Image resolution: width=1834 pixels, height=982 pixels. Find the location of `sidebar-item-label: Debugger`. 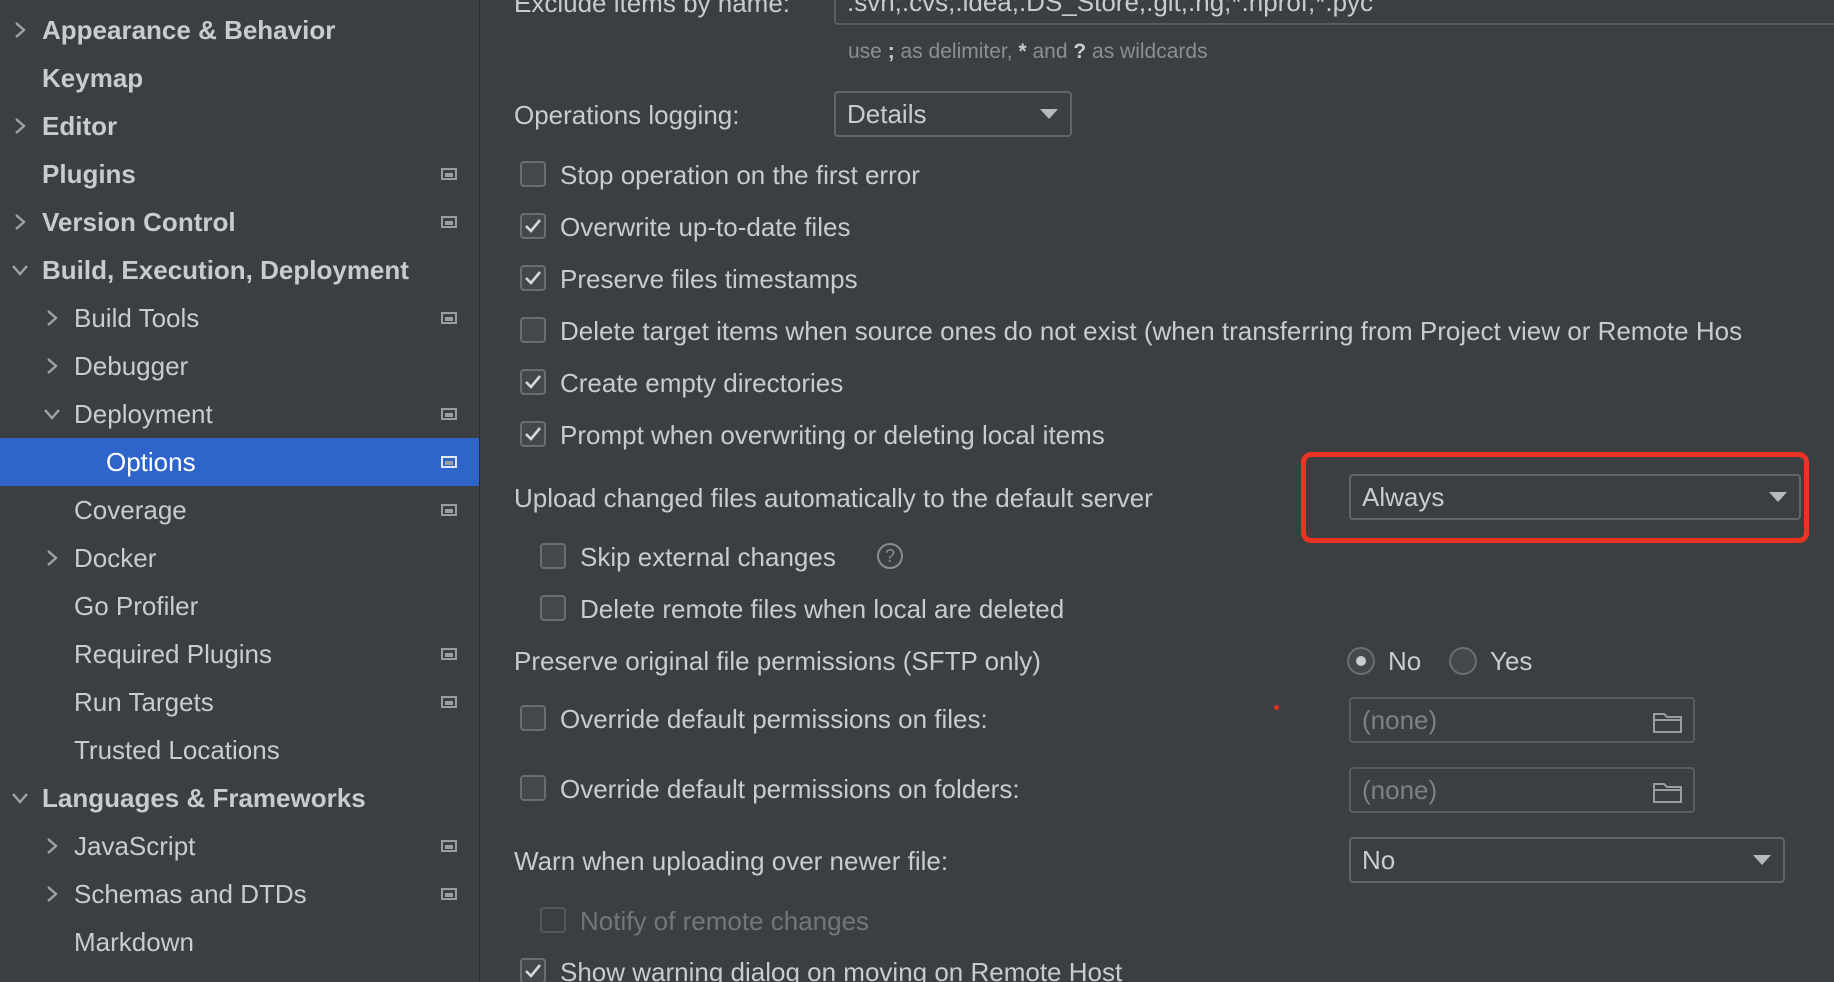

sidebar-item-label: Debugger is located at coordinates (131, 365).